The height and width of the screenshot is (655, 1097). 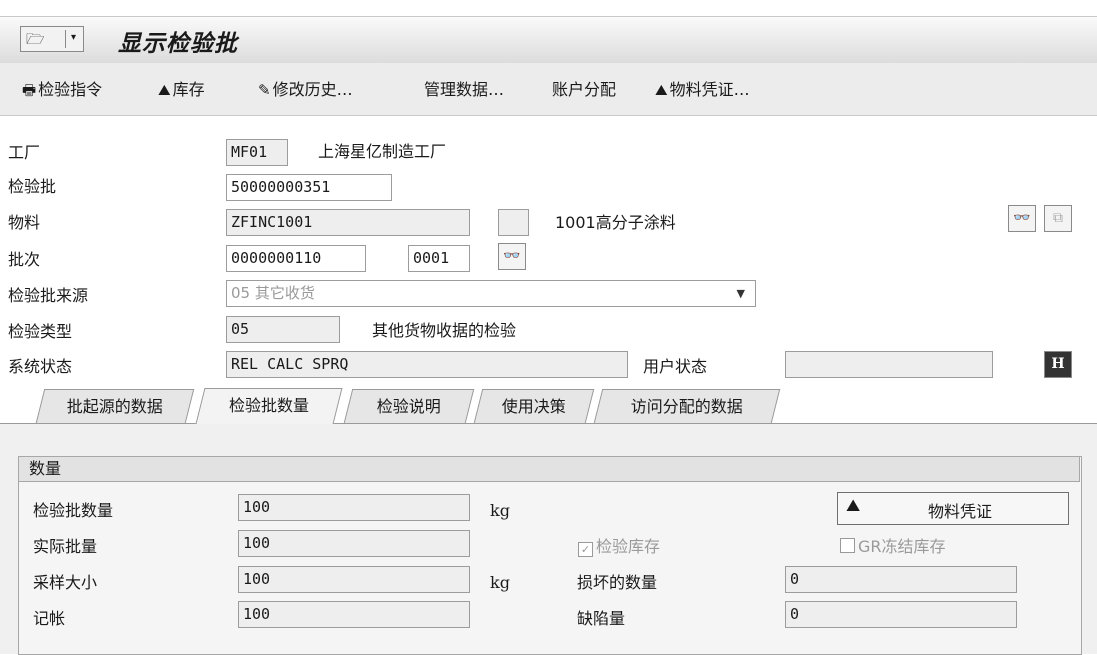 What do you see at coordinates (687, 406) in the screenshot?
I see `tab-assigned-data: 访问分配的数据` at bounding box center [687, 406].